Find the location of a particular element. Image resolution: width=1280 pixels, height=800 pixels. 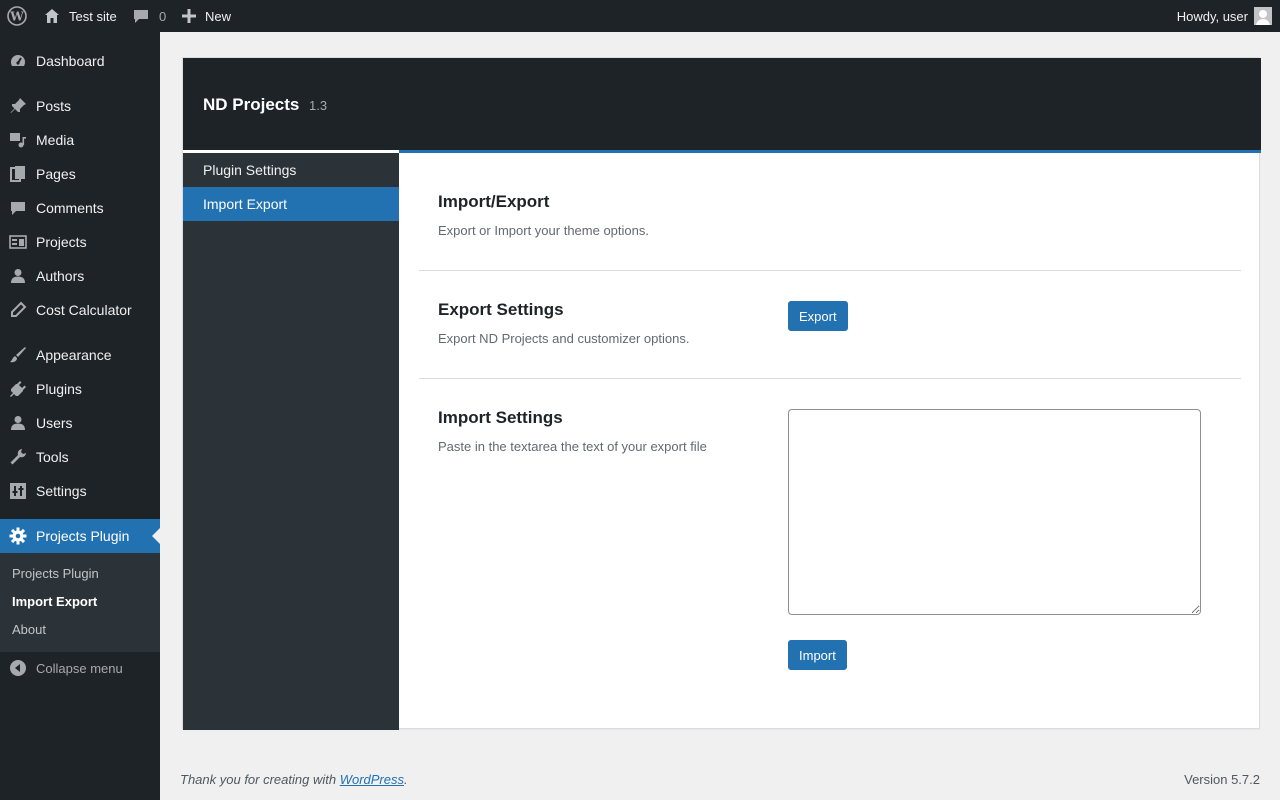

sidebar-item-label: Posts is located at coordinates (54, 106).